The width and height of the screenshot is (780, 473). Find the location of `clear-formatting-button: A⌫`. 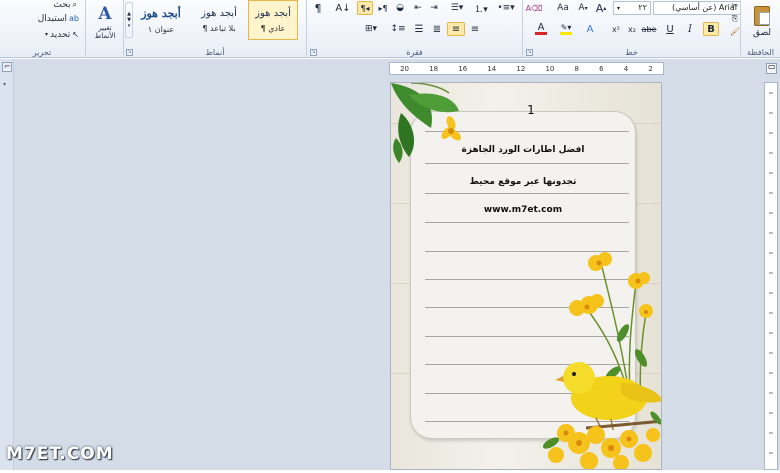

clear-formatting-button: A⌫ is located at coordinates (534, 8).